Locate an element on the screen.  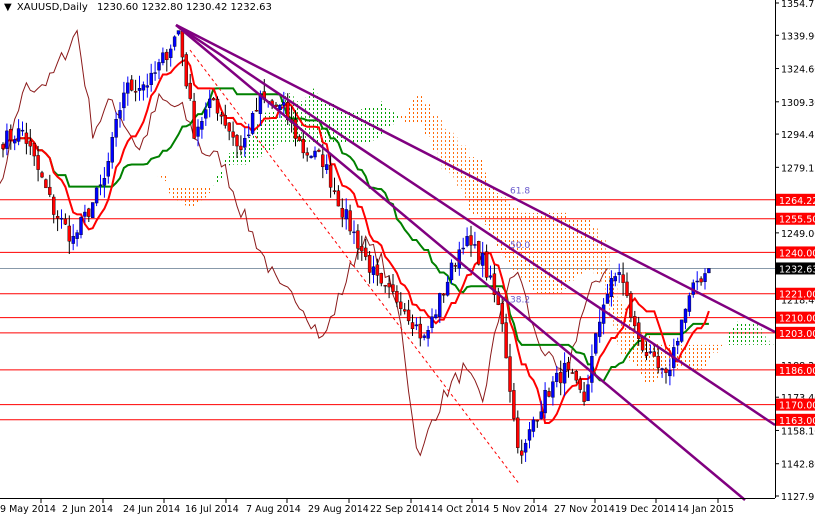
level-price-label: 1240.00 is located at coordinates (797, 253).